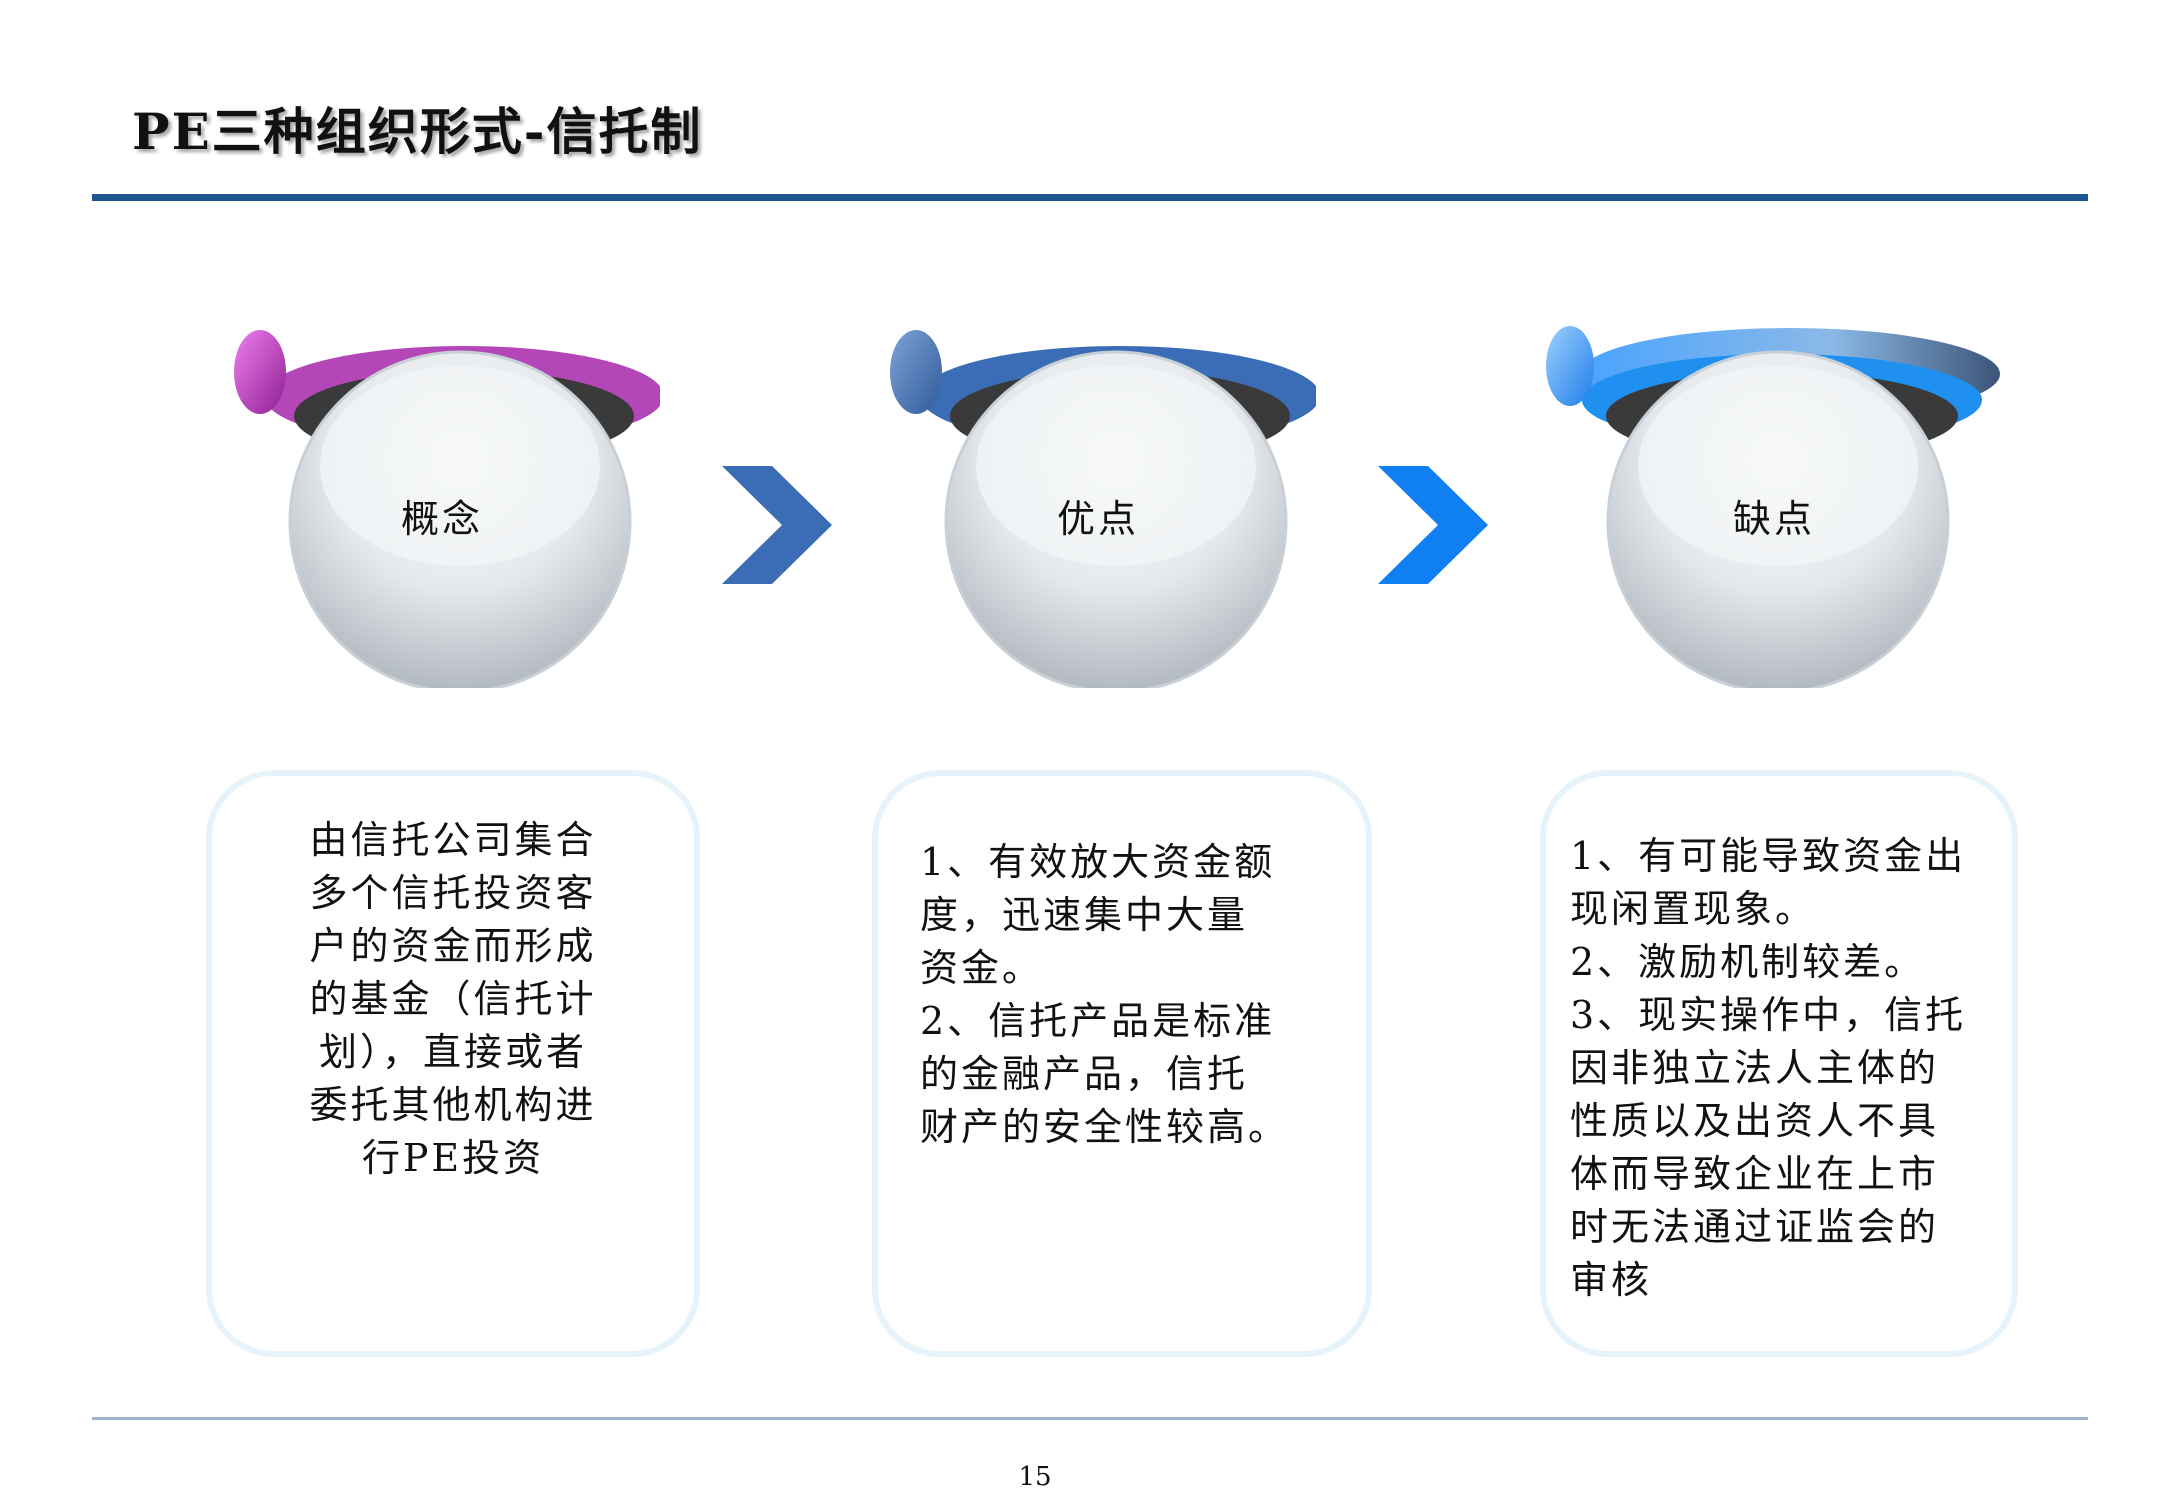  Describe the element at coordinates (1773, 519) in the screenshot. I see `badge-label-disadvantages: 缺点` at that location.